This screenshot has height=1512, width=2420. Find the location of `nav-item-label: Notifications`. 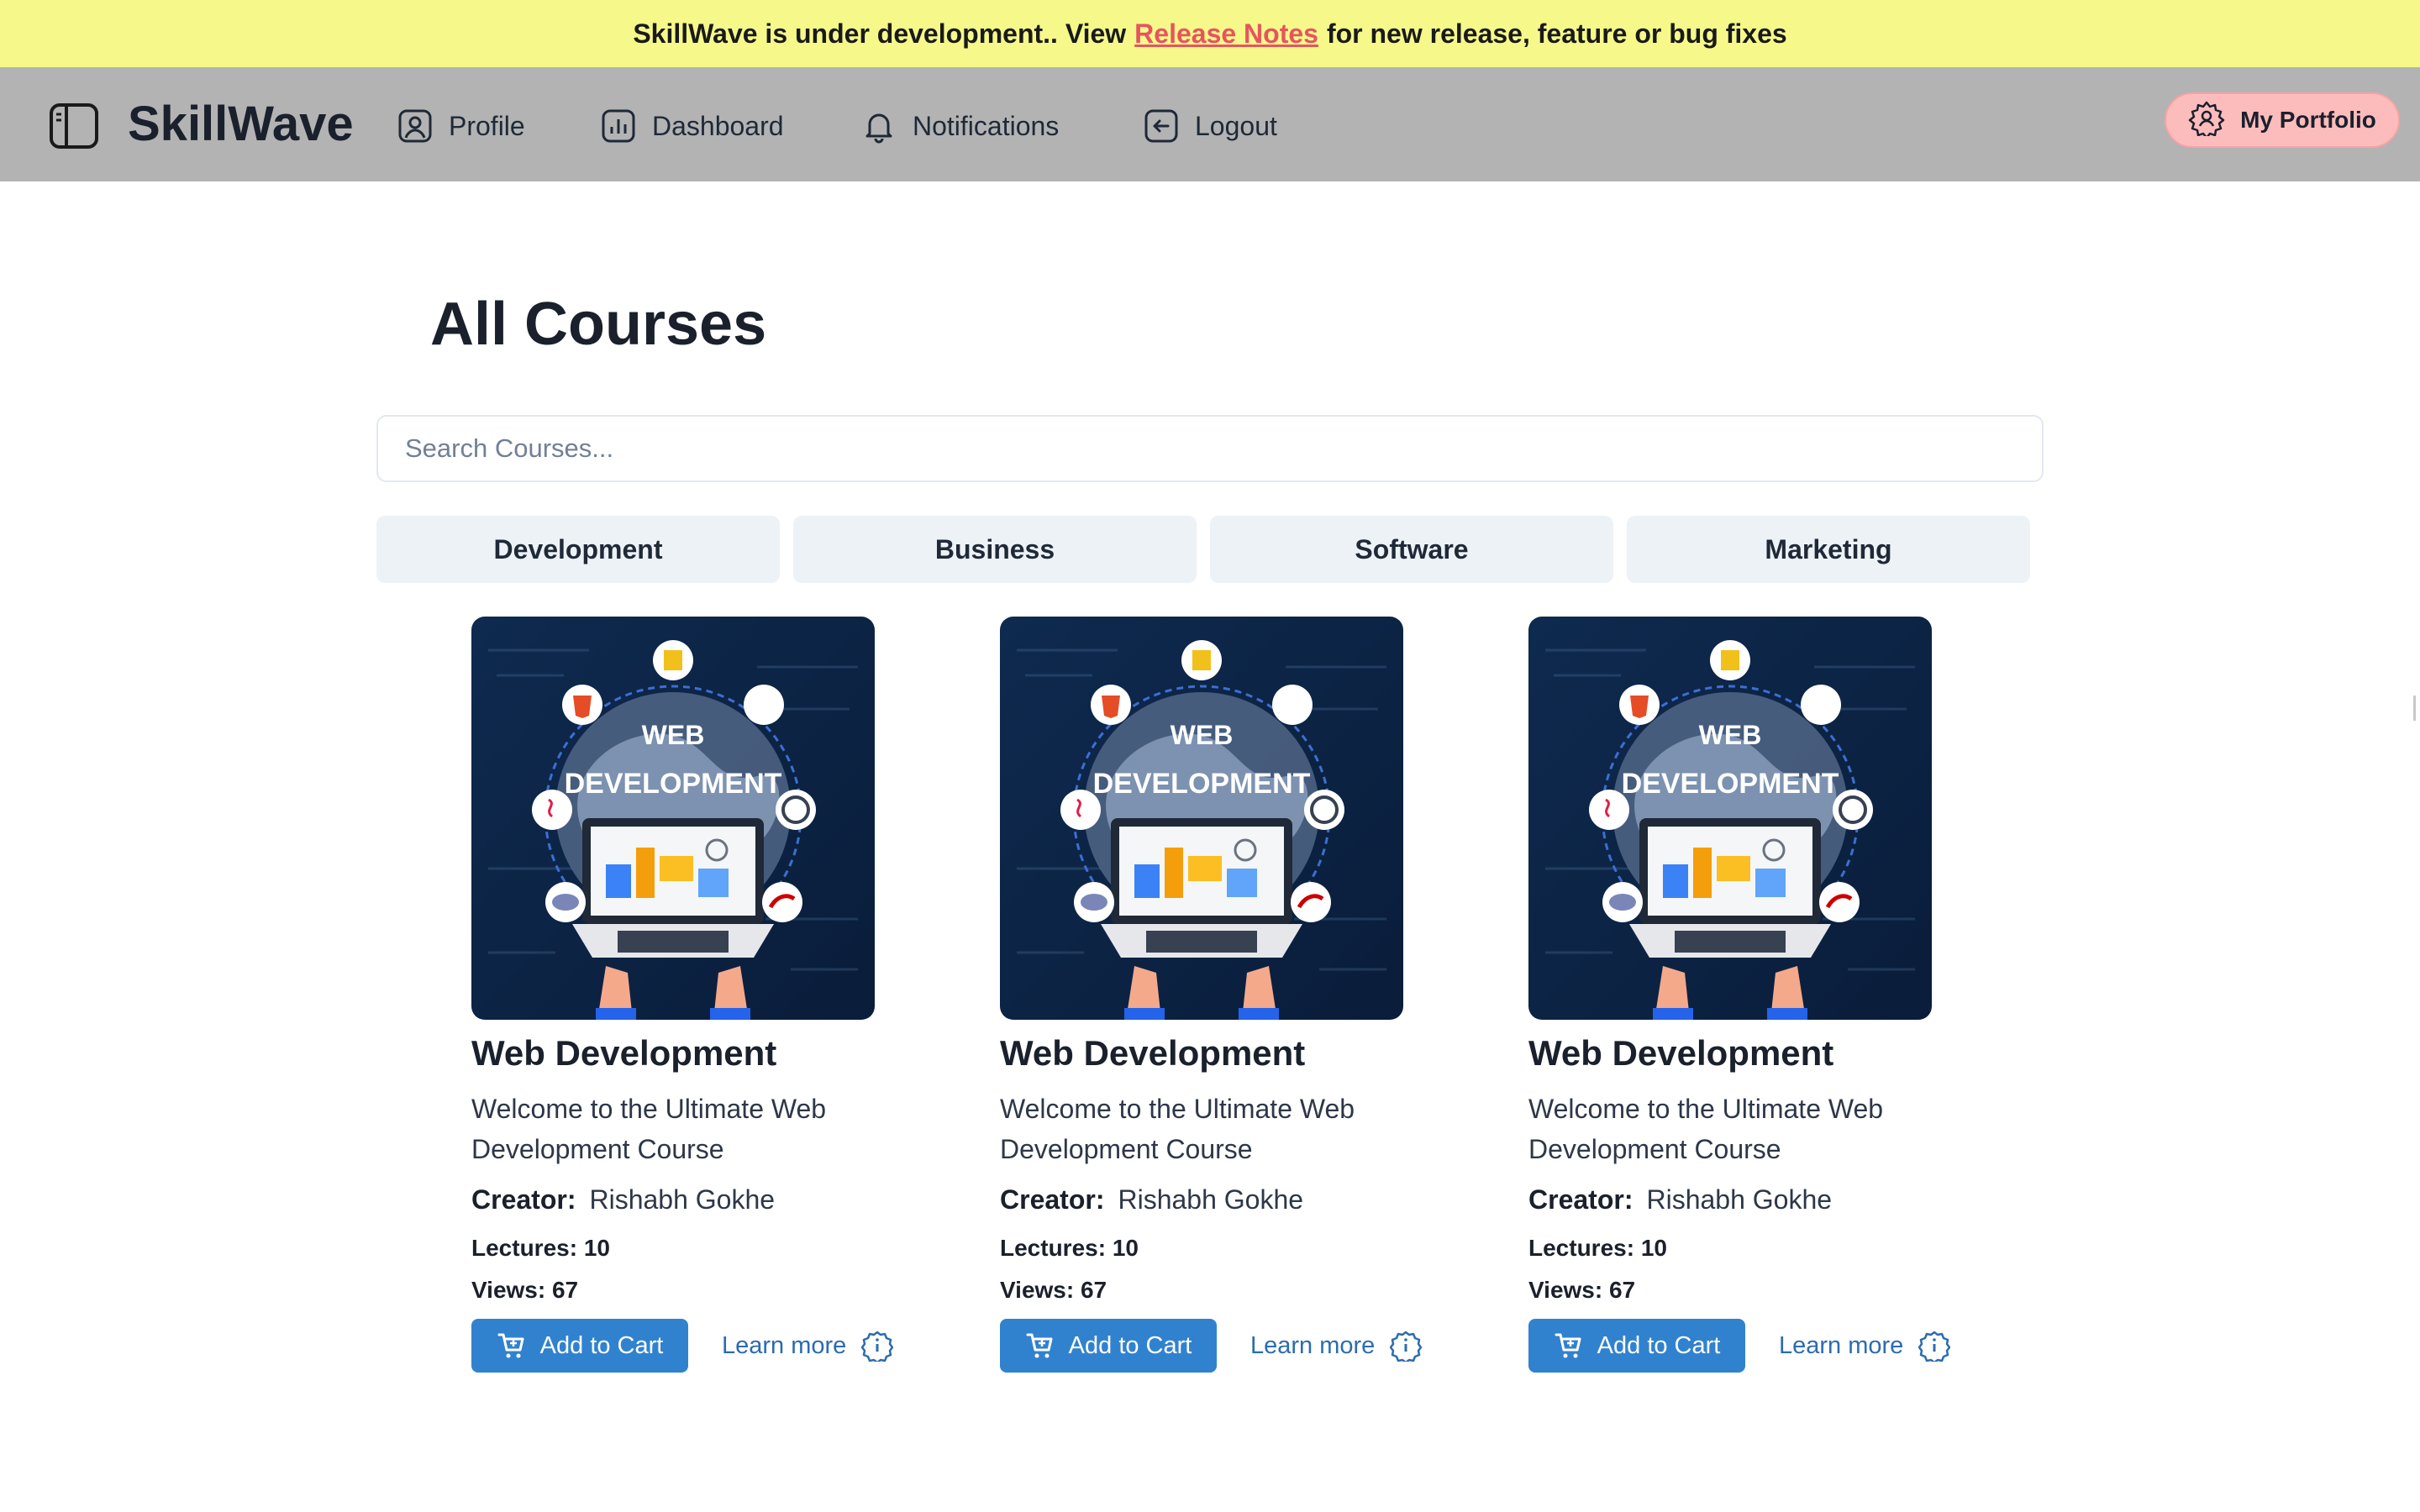

nav-item-label: Notifications is located at coordinates (987, 125).